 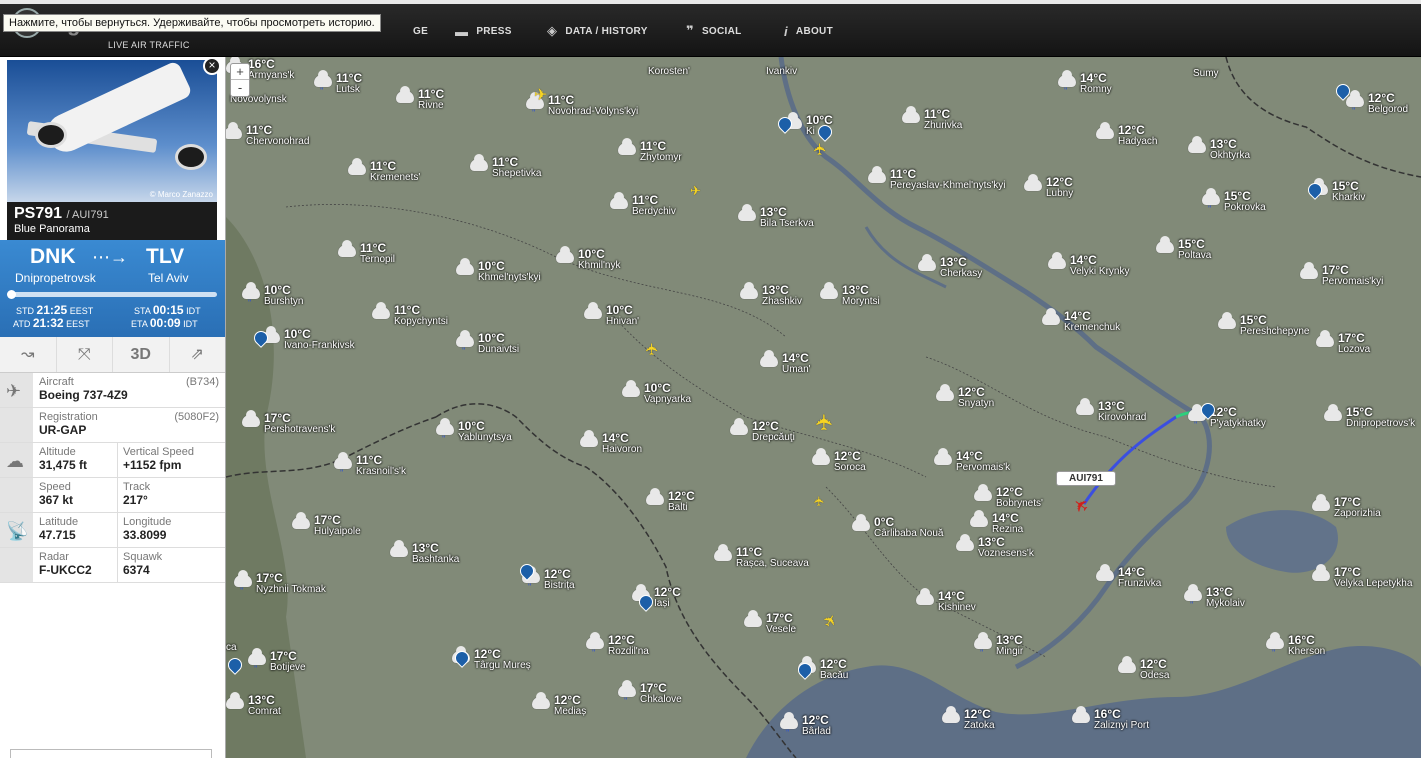 I want to click on city-name: Kishinev, so click(x=957, y=607).